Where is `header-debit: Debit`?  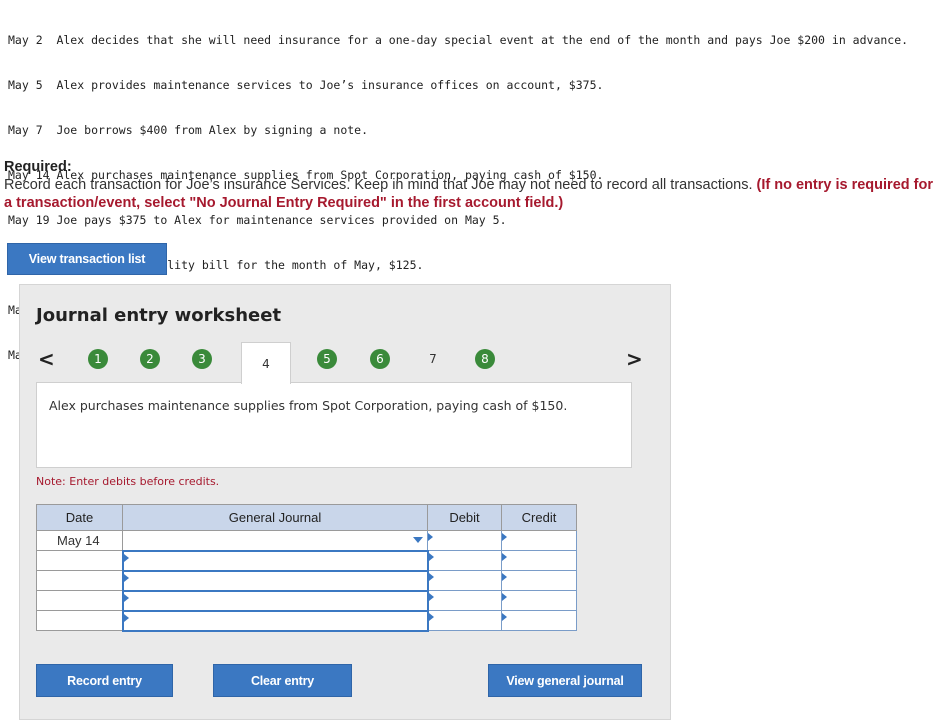 header-debit: Debit is located at coordinates (464, 517).